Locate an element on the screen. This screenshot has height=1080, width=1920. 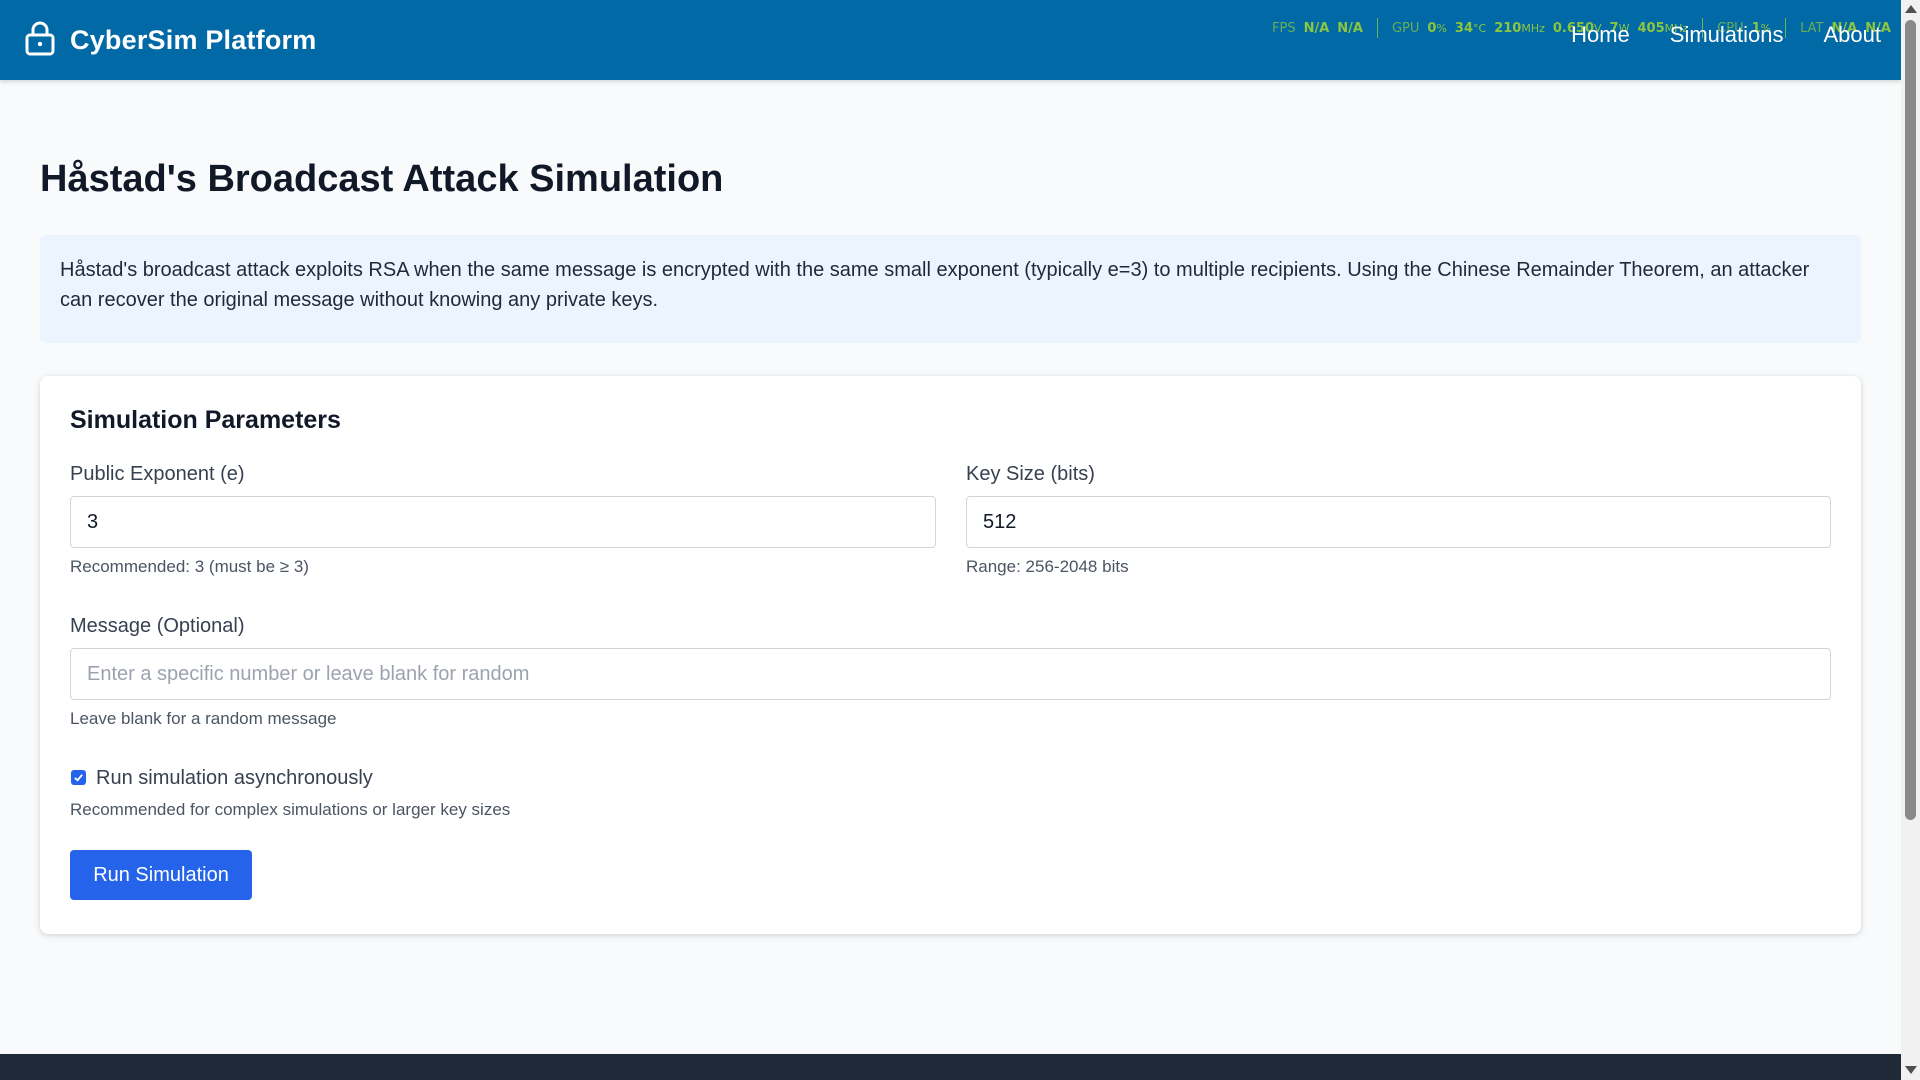
scrollbar-thumb is located at coordinates (1910, 420).